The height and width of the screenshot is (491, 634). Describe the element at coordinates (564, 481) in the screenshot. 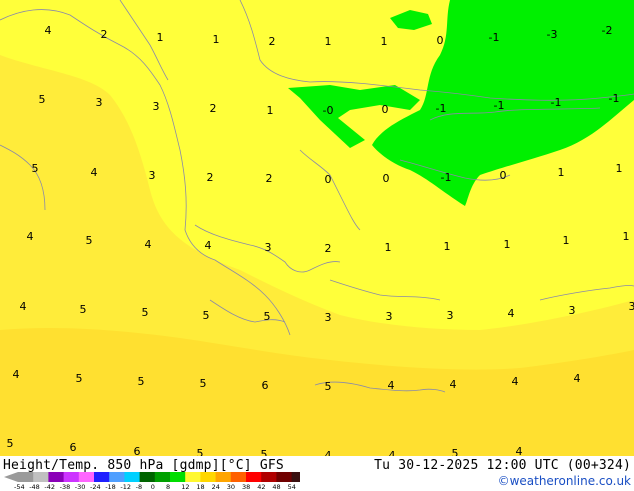

I see `credit-link: ©weatheronline.co.uk` at that location.